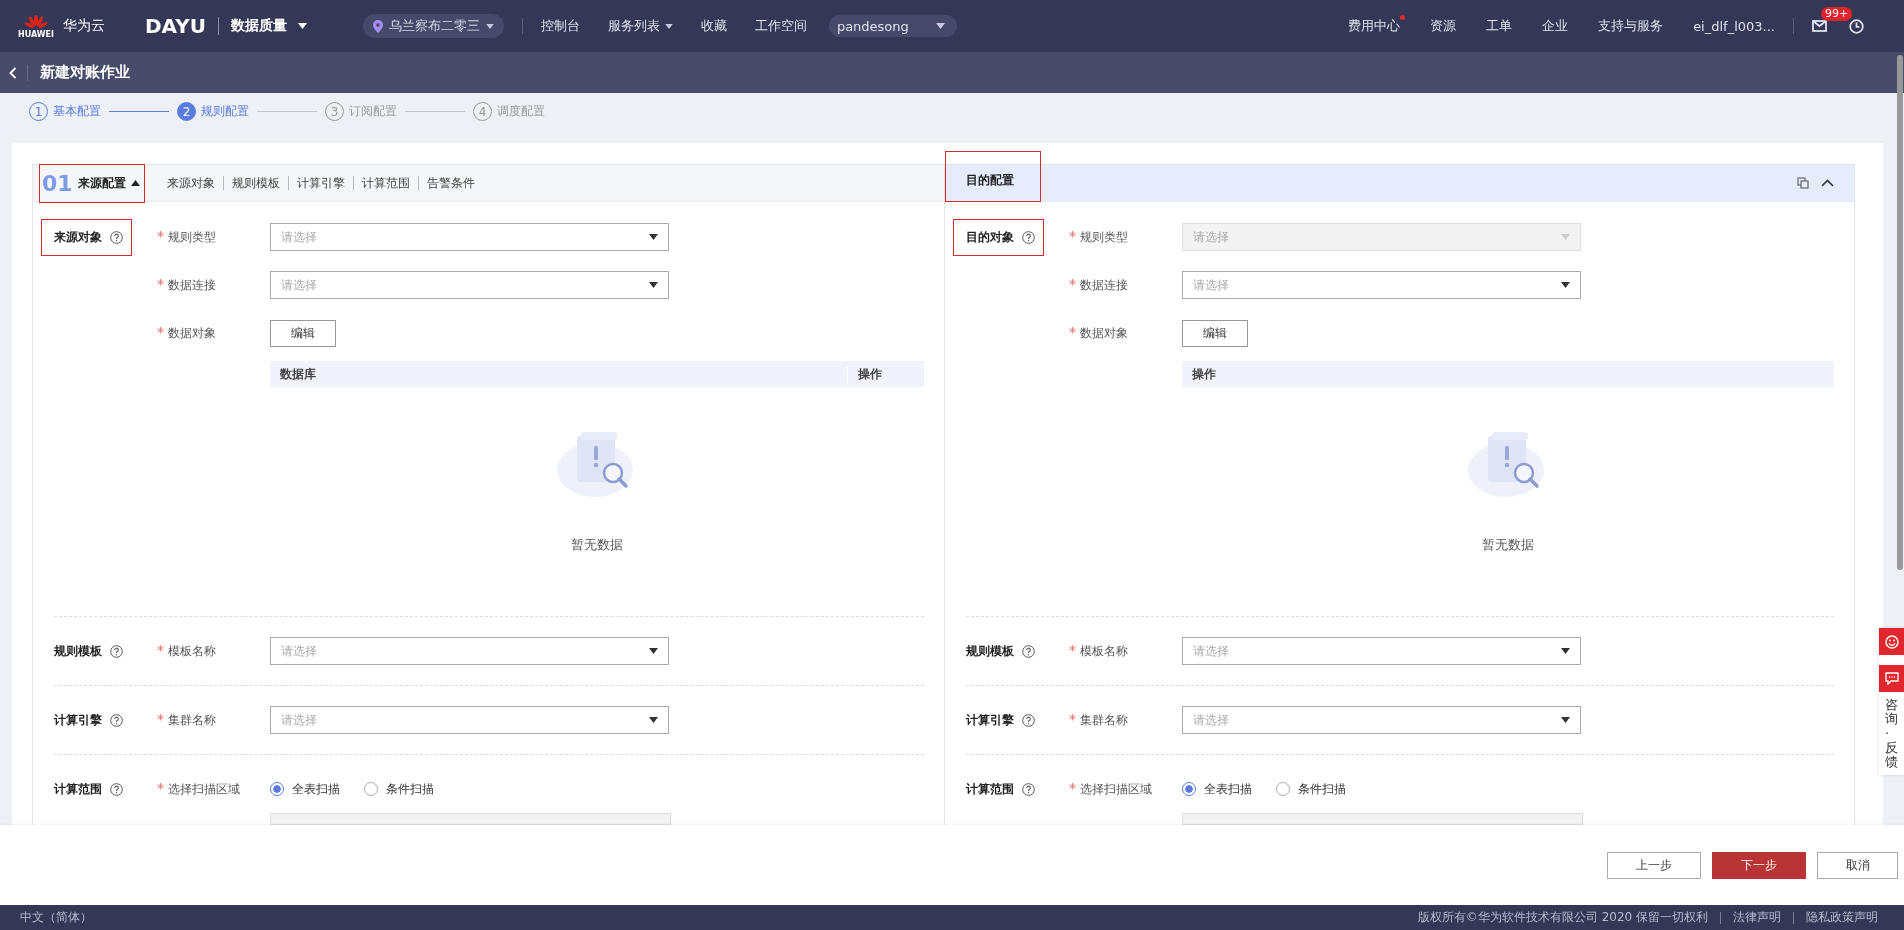  What do you see at coordinates (1891, 678) in the screenshot?
I see `chat-icon` at bounding box center [1891, 678].